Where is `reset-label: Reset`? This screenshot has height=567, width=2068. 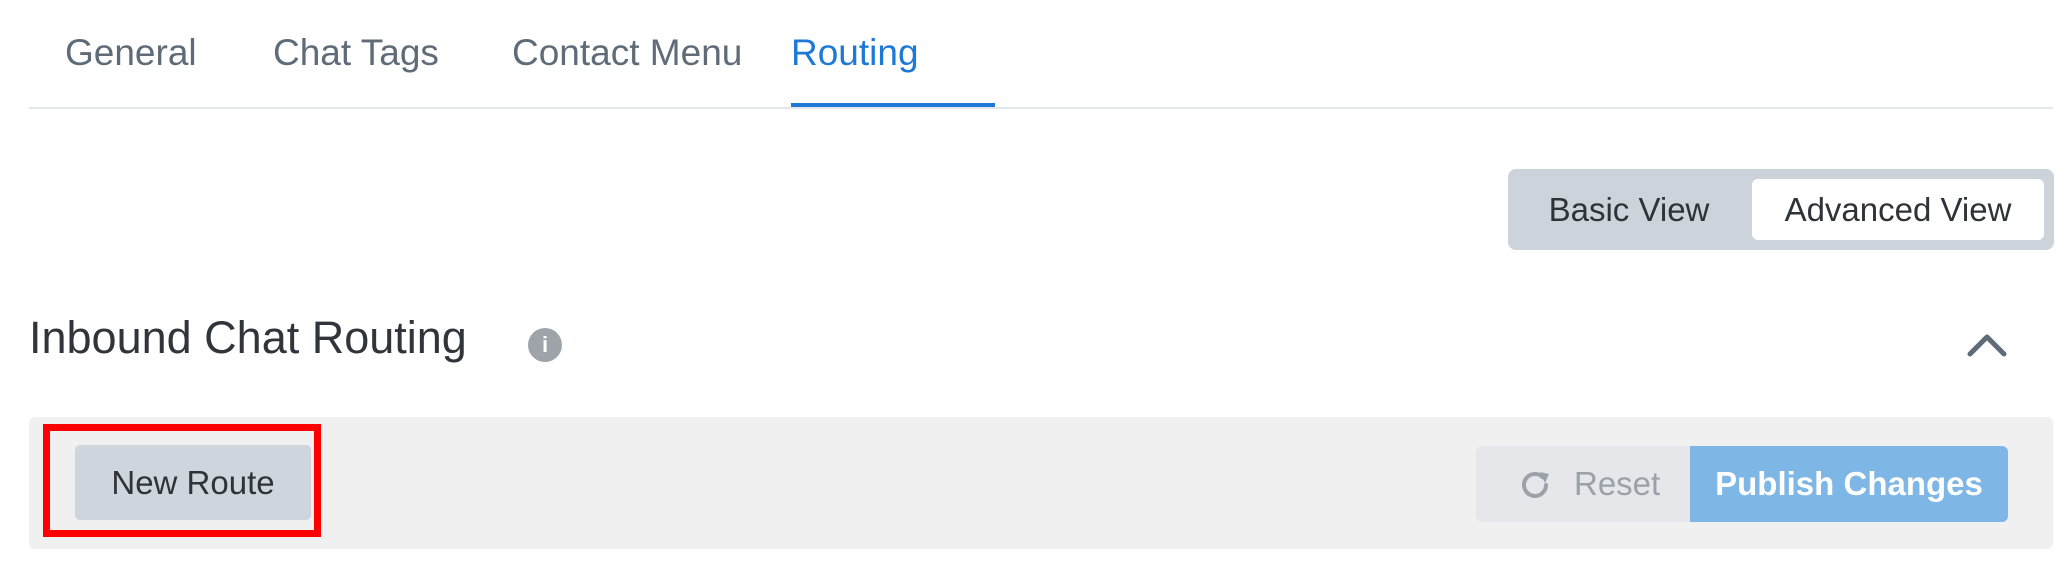 reset-label: Reset is located at coordinates (1617, 483).